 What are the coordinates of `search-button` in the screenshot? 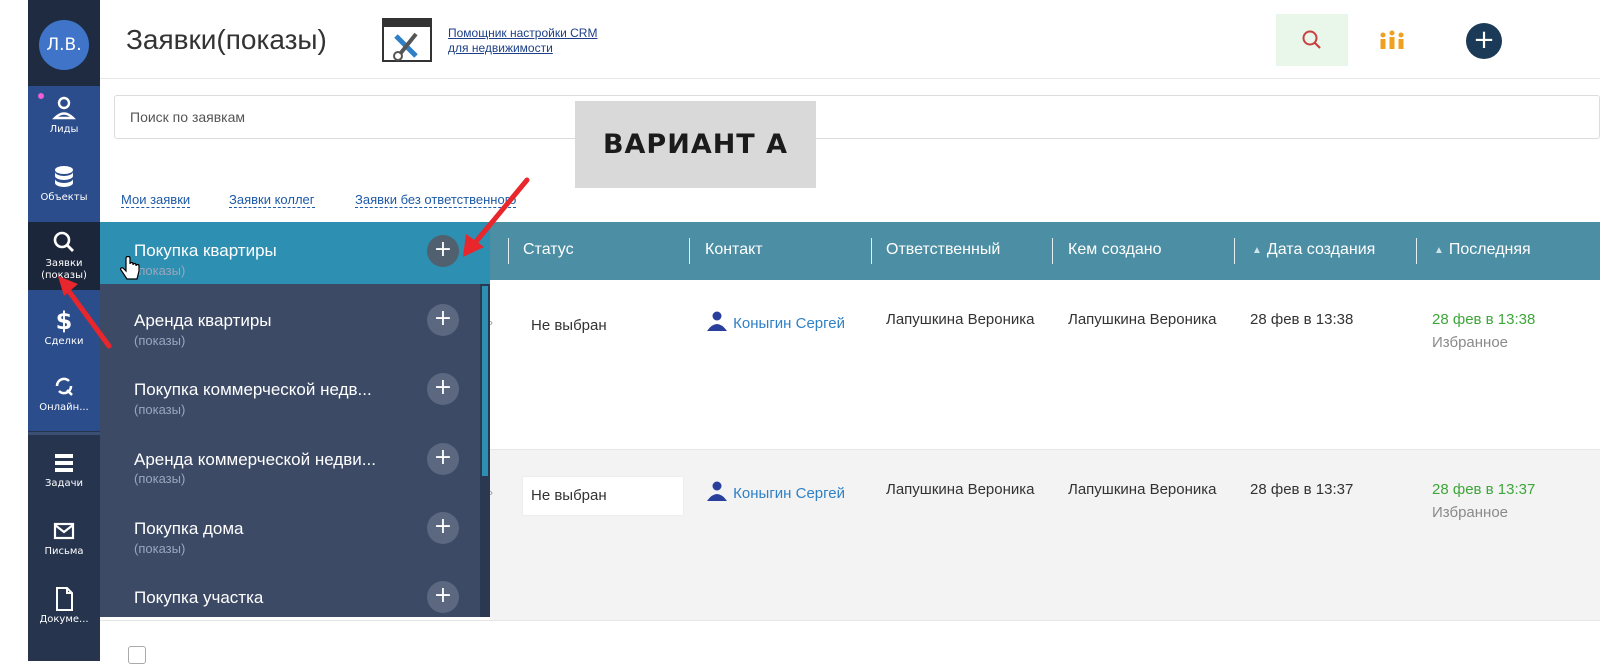 It's located at (1312, 40).